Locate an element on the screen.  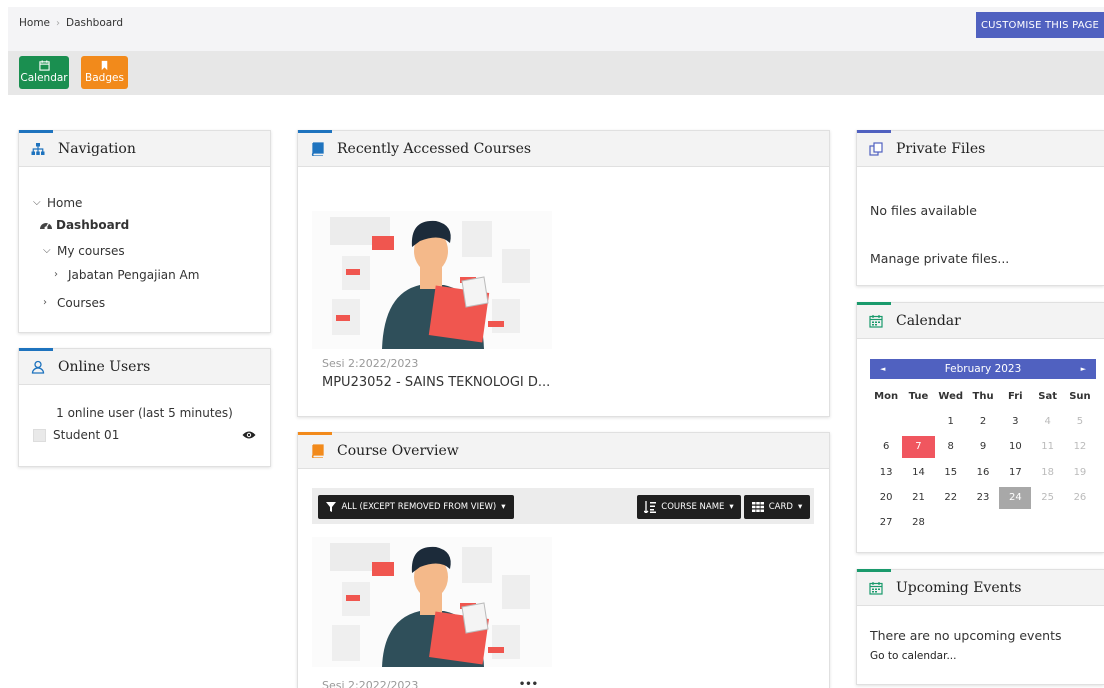
calendar-day: 10 is located at coordinates (1015, 447).